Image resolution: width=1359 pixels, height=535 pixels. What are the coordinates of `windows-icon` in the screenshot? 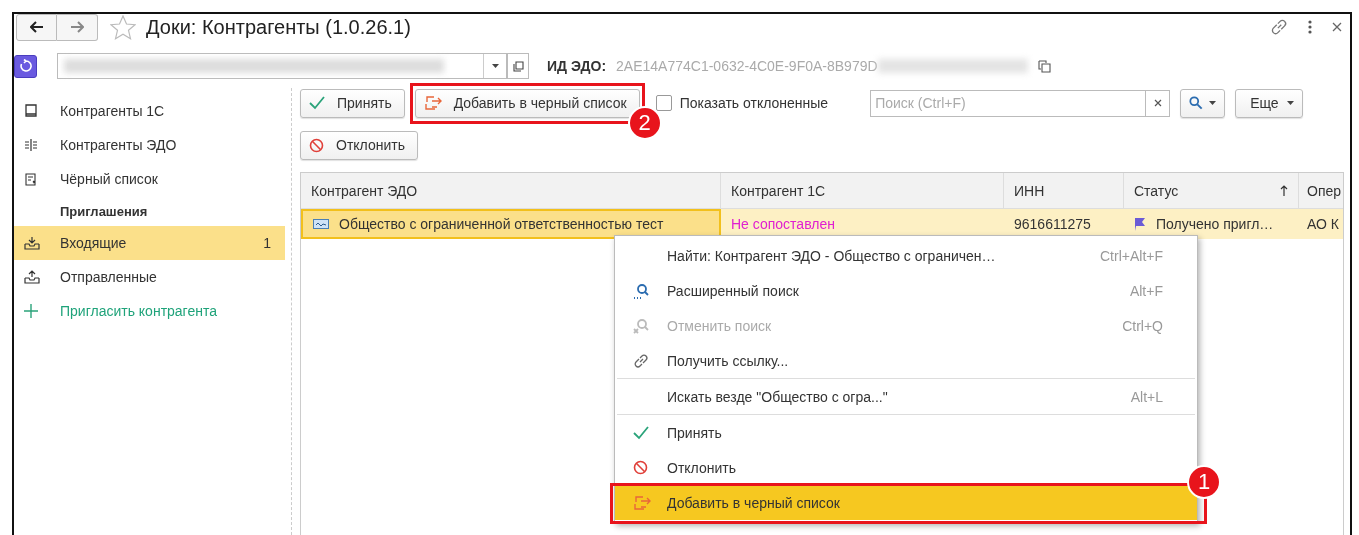 It's located at (518, 66).